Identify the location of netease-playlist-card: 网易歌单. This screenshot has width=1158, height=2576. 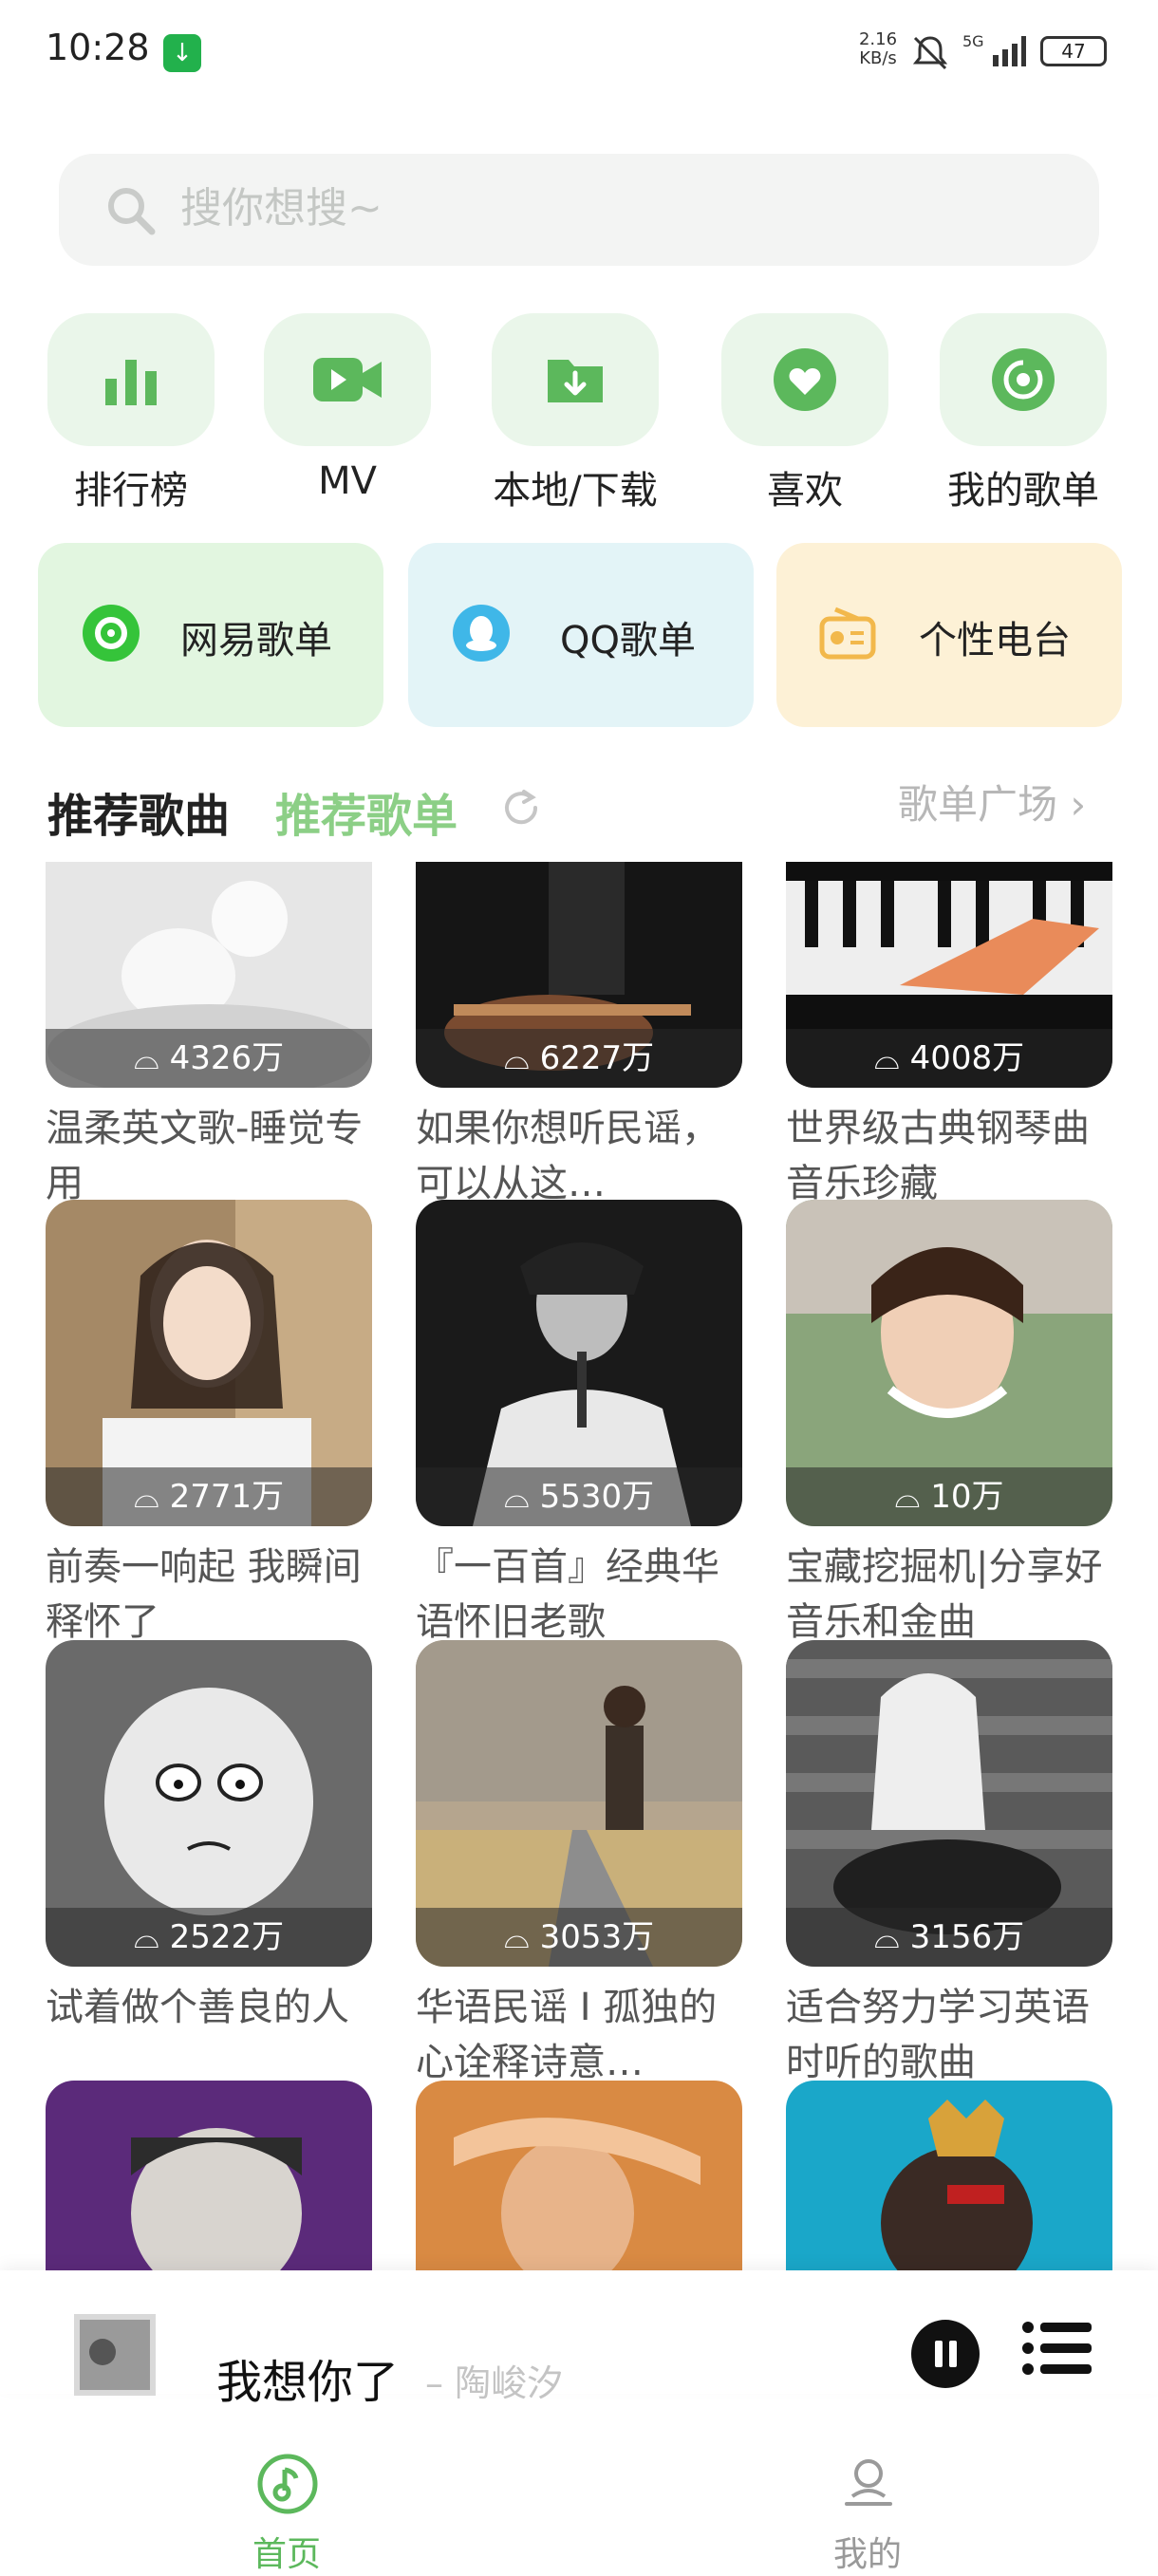
(210, 635).